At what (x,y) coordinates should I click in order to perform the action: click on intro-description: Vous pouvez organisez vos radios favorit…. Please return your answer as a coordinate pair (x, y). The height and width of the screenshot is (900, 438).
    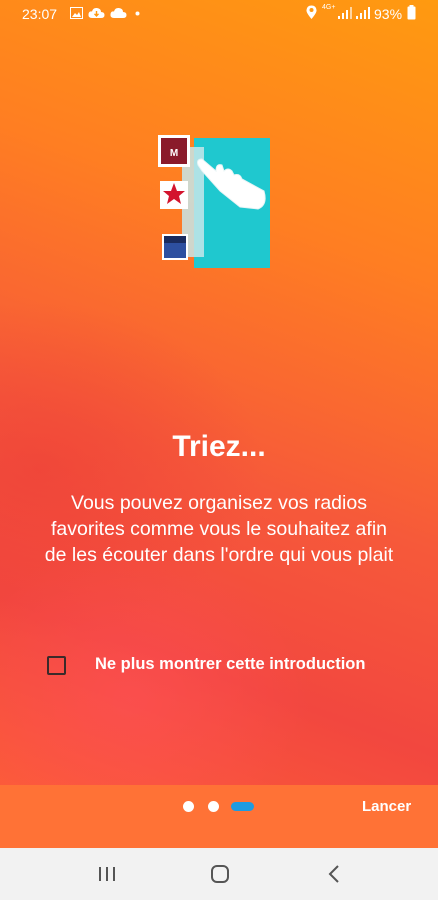
    Looking at the image, I should click on (219, 529).